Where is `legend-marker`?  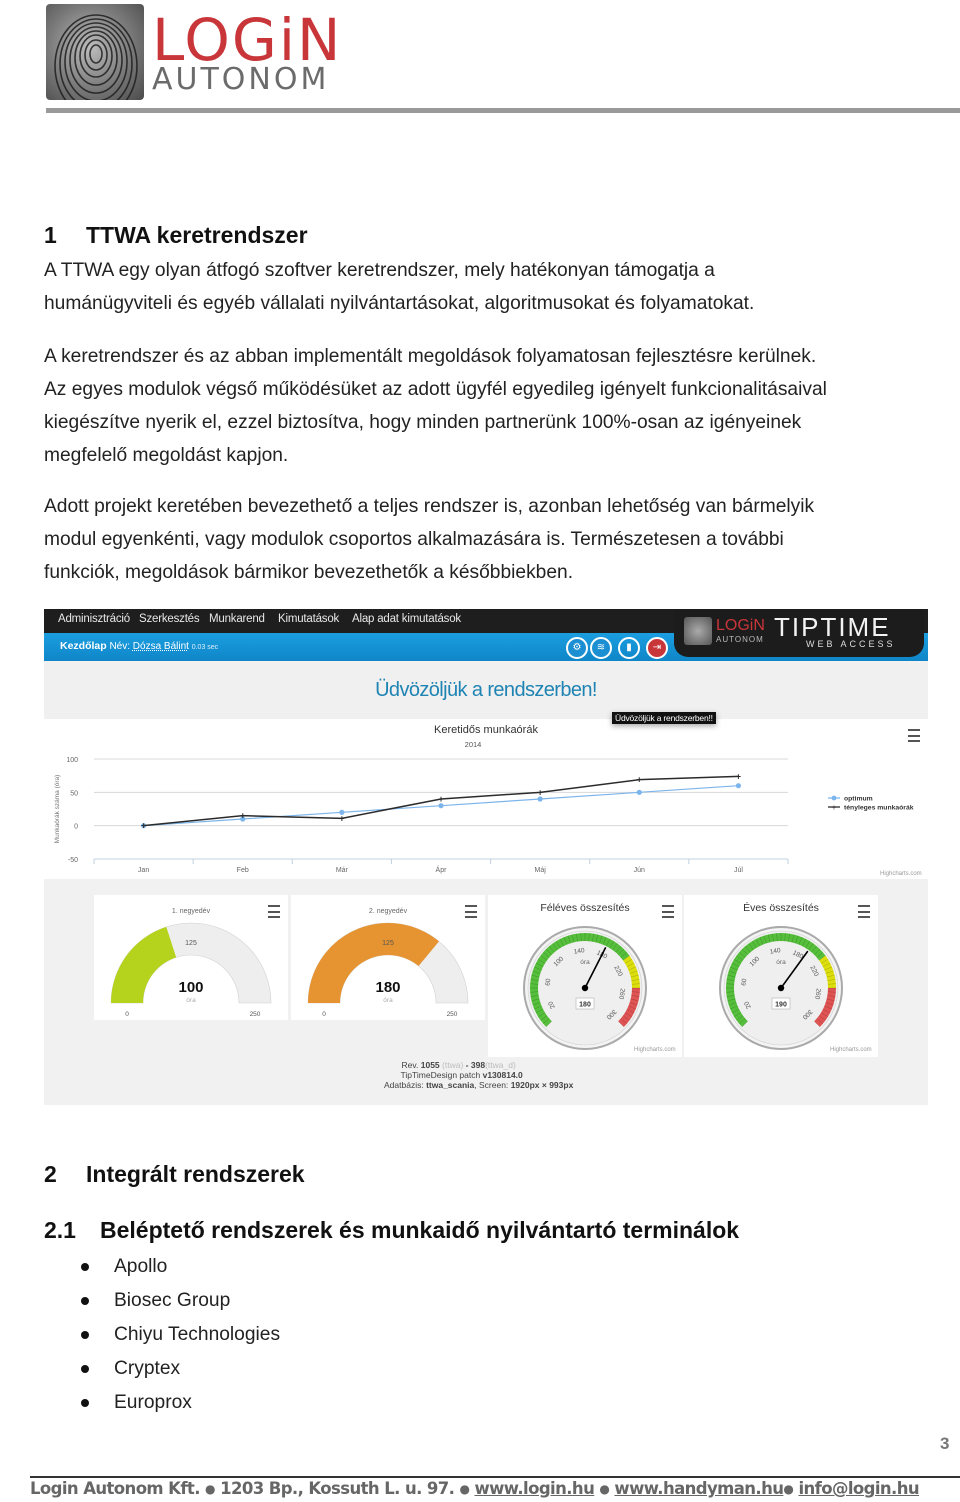 legend-marker is located at coordinates (834, 798).